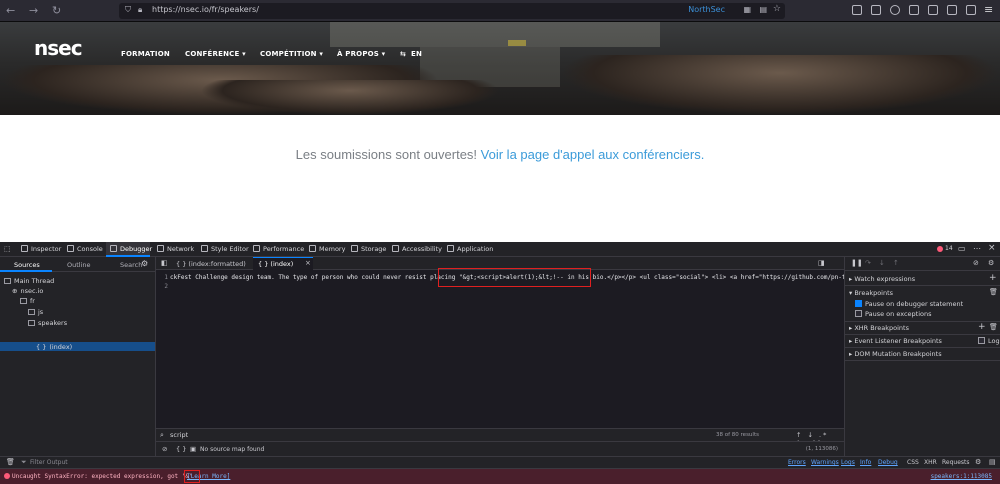 The width and height of the screenshot is (1000, 484). What do you see at coordinates (49, 462) in the screenshot?
I see `filter-output-input: Filter Output` at bounding box center [49, 462].